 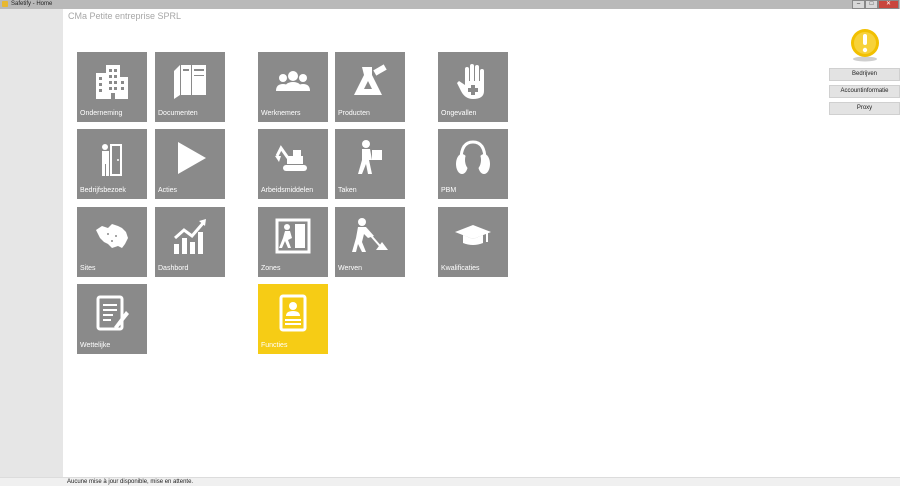 I want to click on tile-label: Arbeidsmiddelen, so click(x=287, y=190).